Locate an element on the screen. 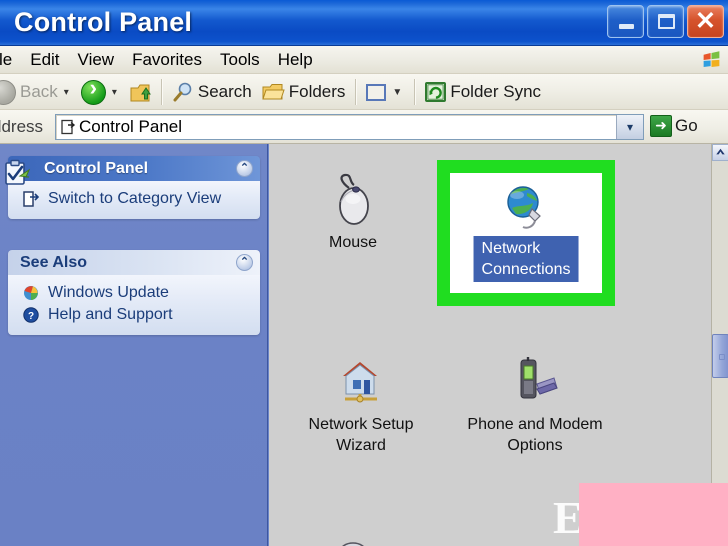 The image size is (728, 546). control-panel-item-mouse: Mouse is located at coordinates (353, 212).